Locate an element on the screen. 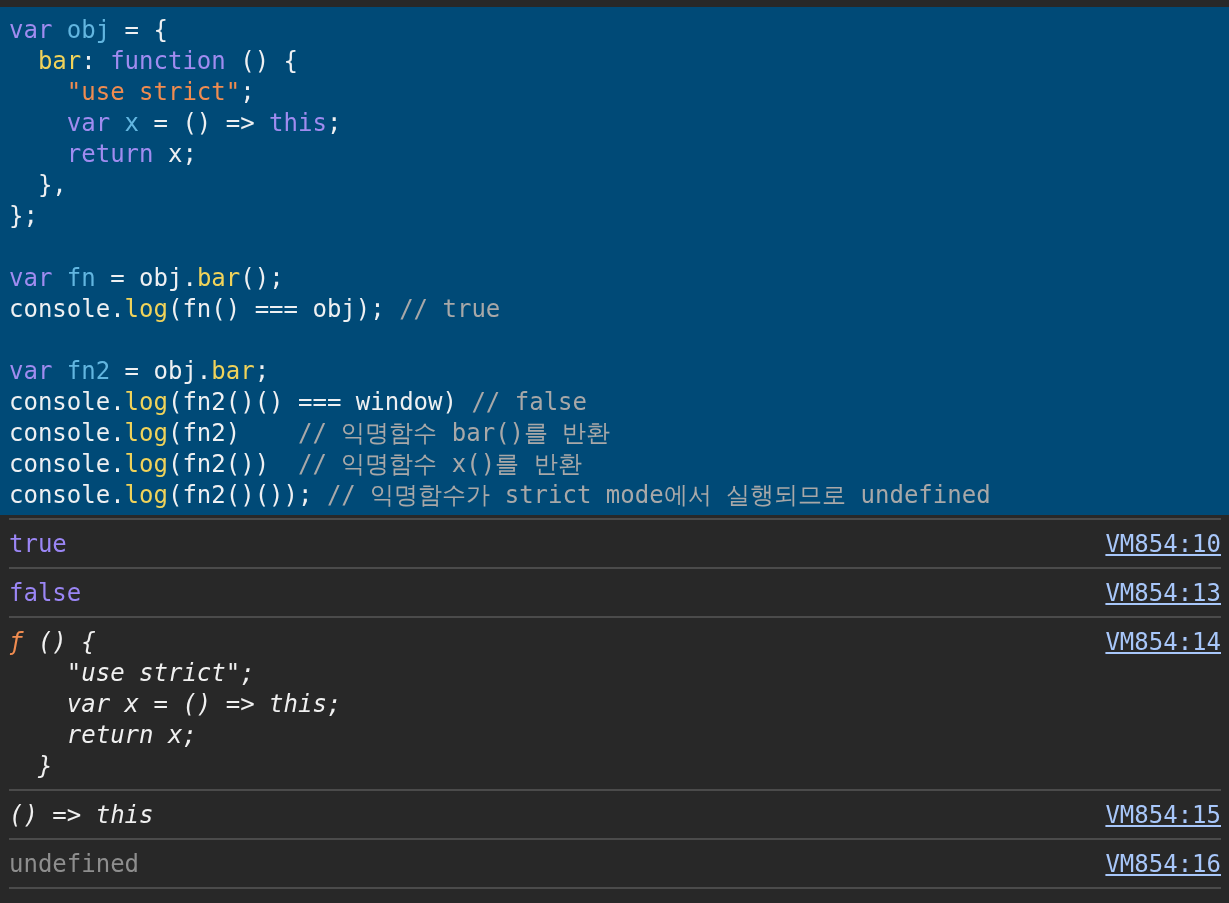 The image size is (1229, 903). code-line: }; is located at coordinates (24, 216).